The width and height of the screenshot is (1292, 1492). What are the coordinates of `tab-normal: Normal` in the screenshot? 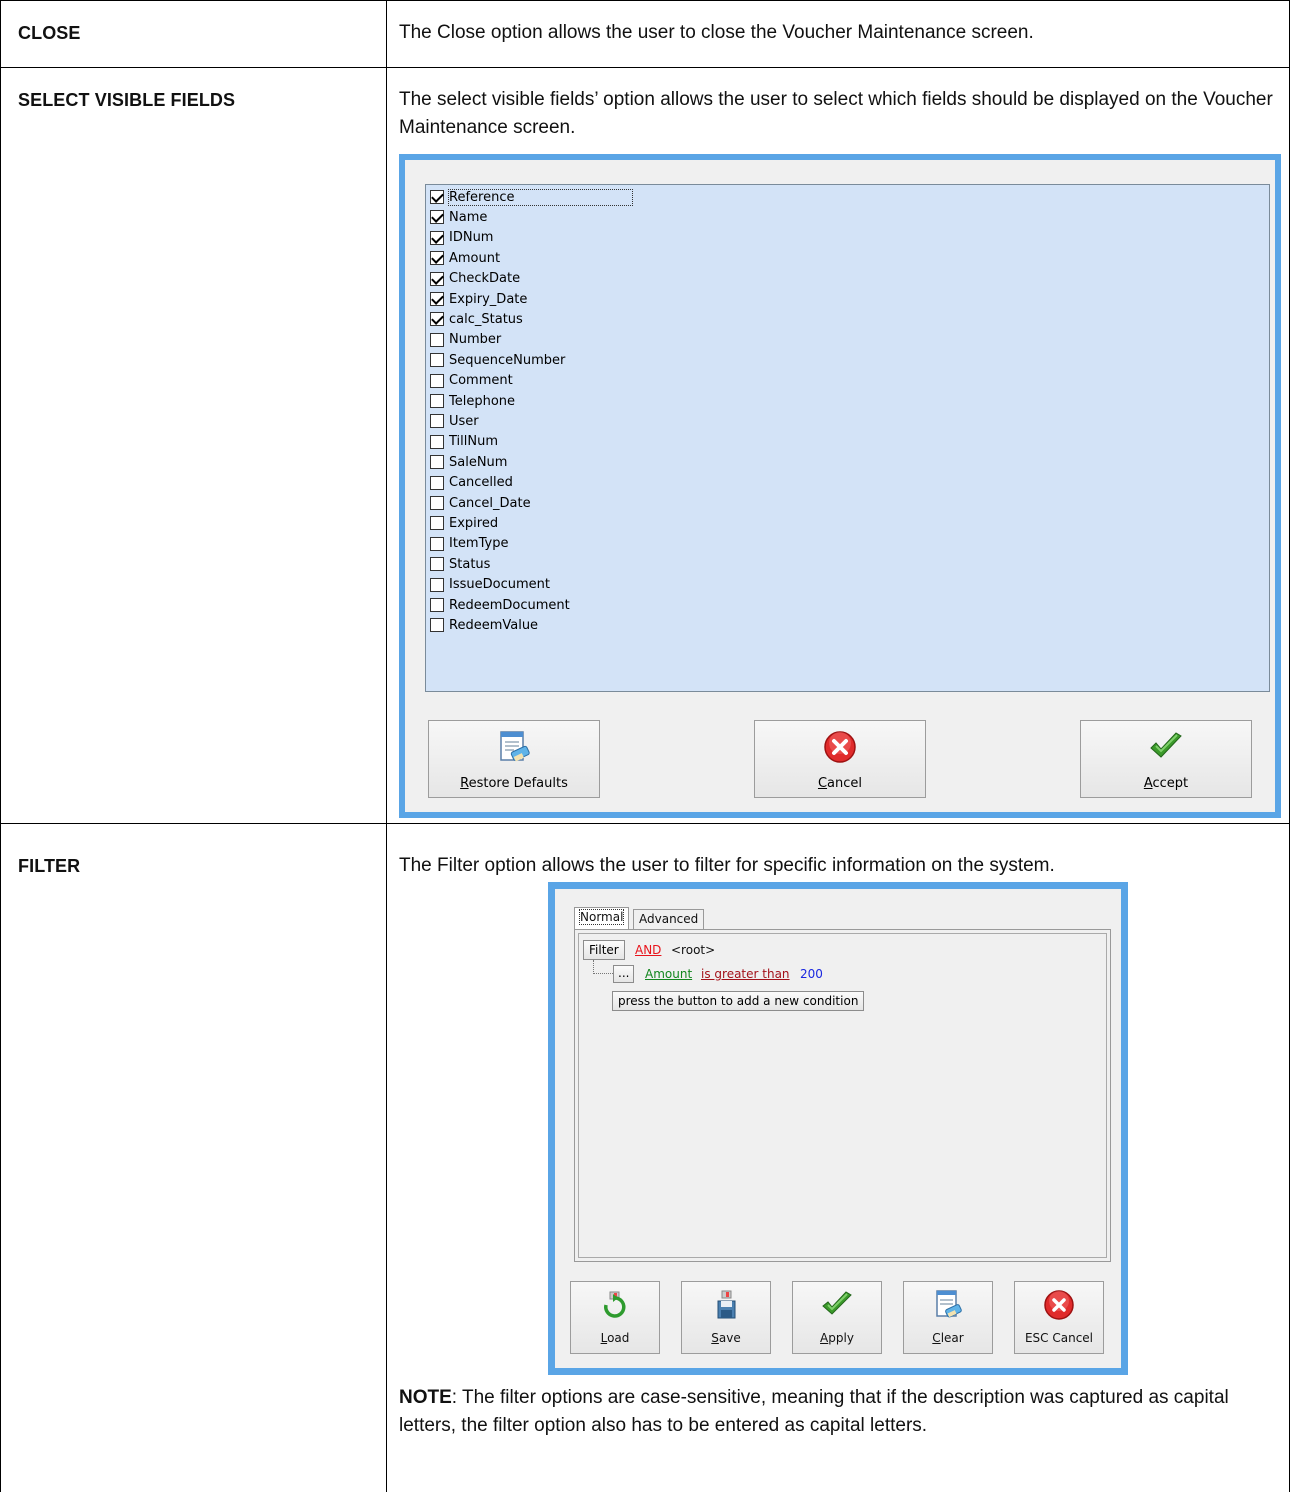 It's located at (602, 918).